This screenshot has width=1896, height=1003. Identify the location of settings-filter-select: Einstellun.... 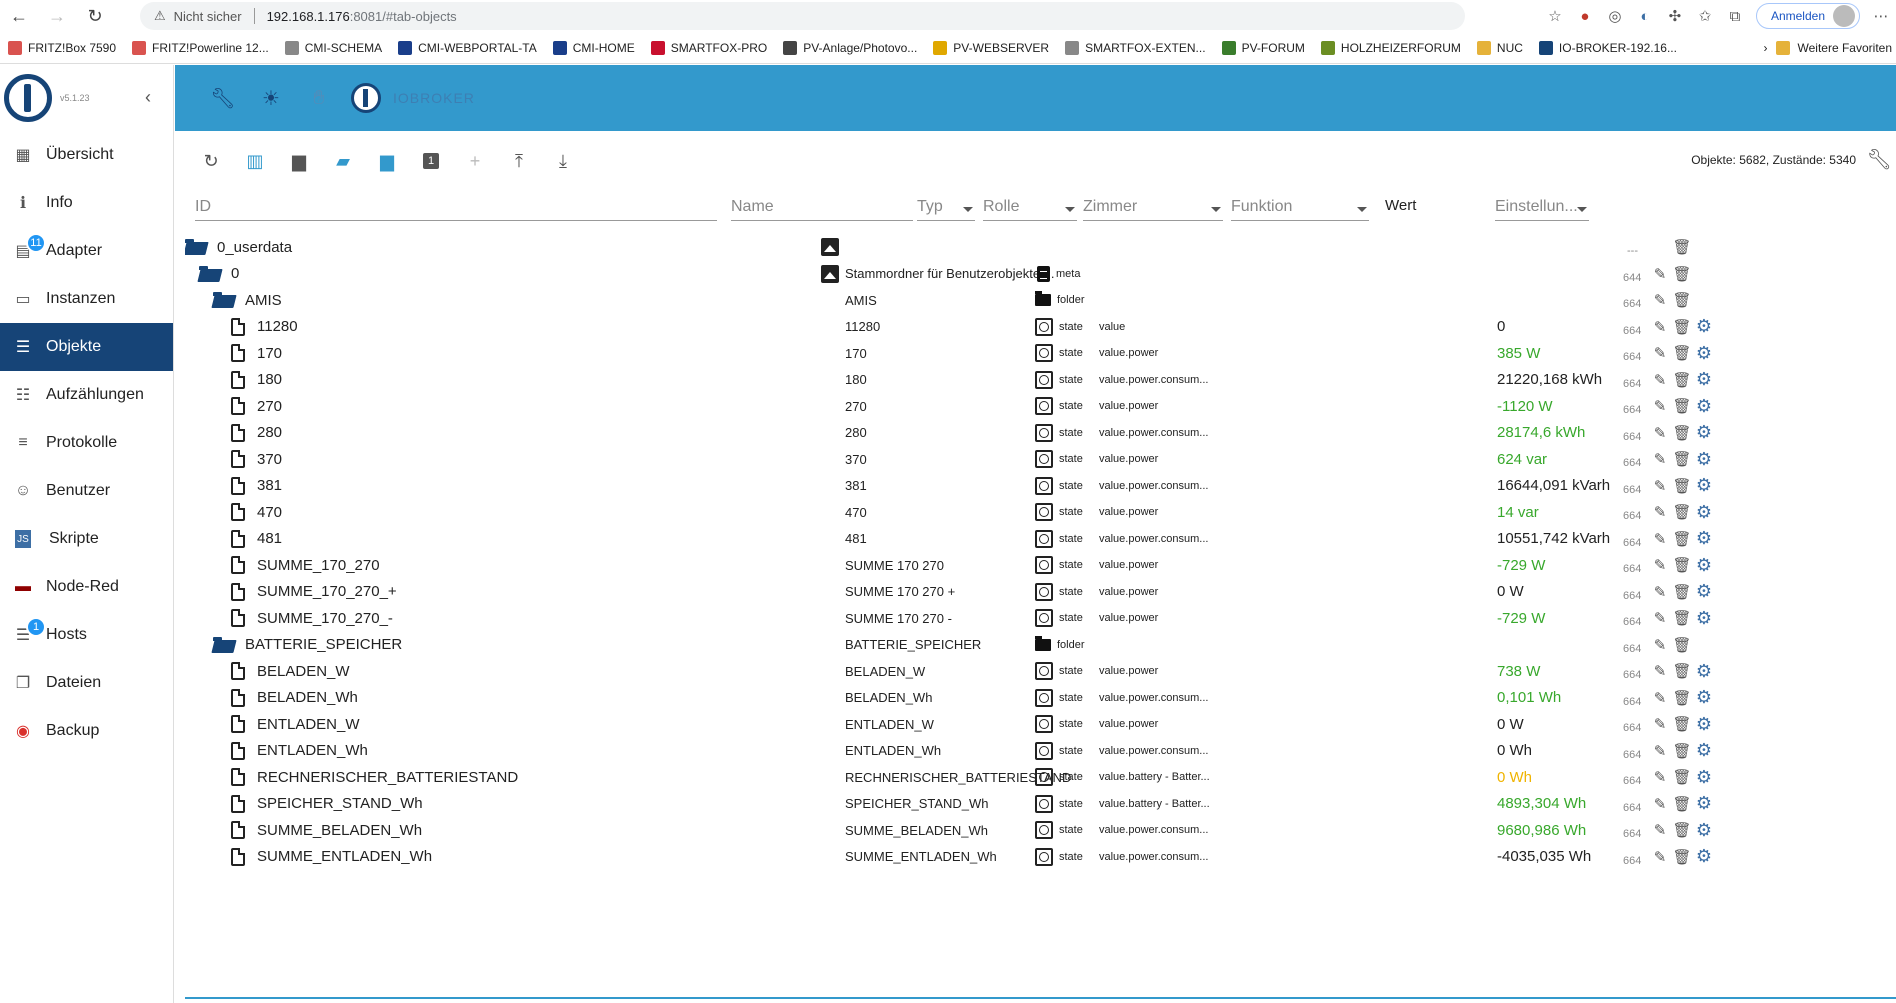
(1542, 206).